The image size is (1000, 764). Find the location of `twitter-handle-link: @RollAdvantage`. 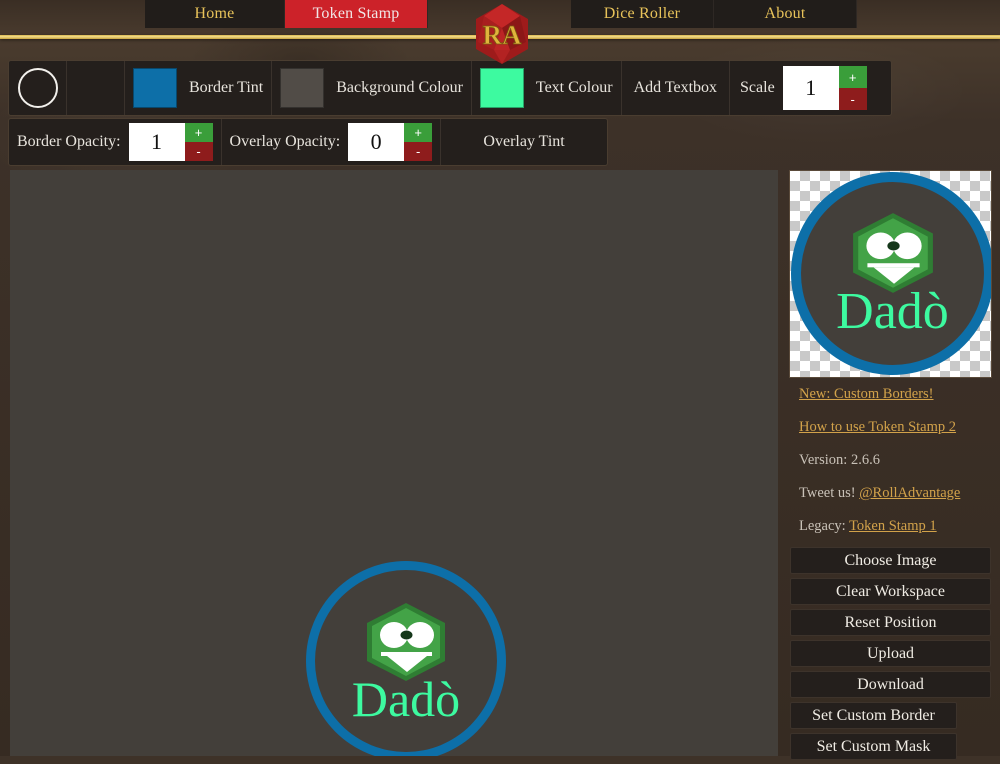

twitter-handle-link: @RollAdvantage is located at coordinates (909, 493).